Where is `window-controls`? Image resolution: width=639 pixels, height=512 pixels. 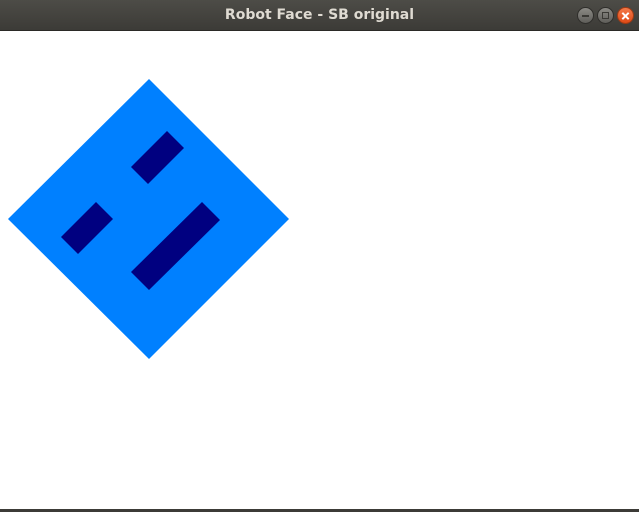
window-controls is located at coordinates (605, 15).